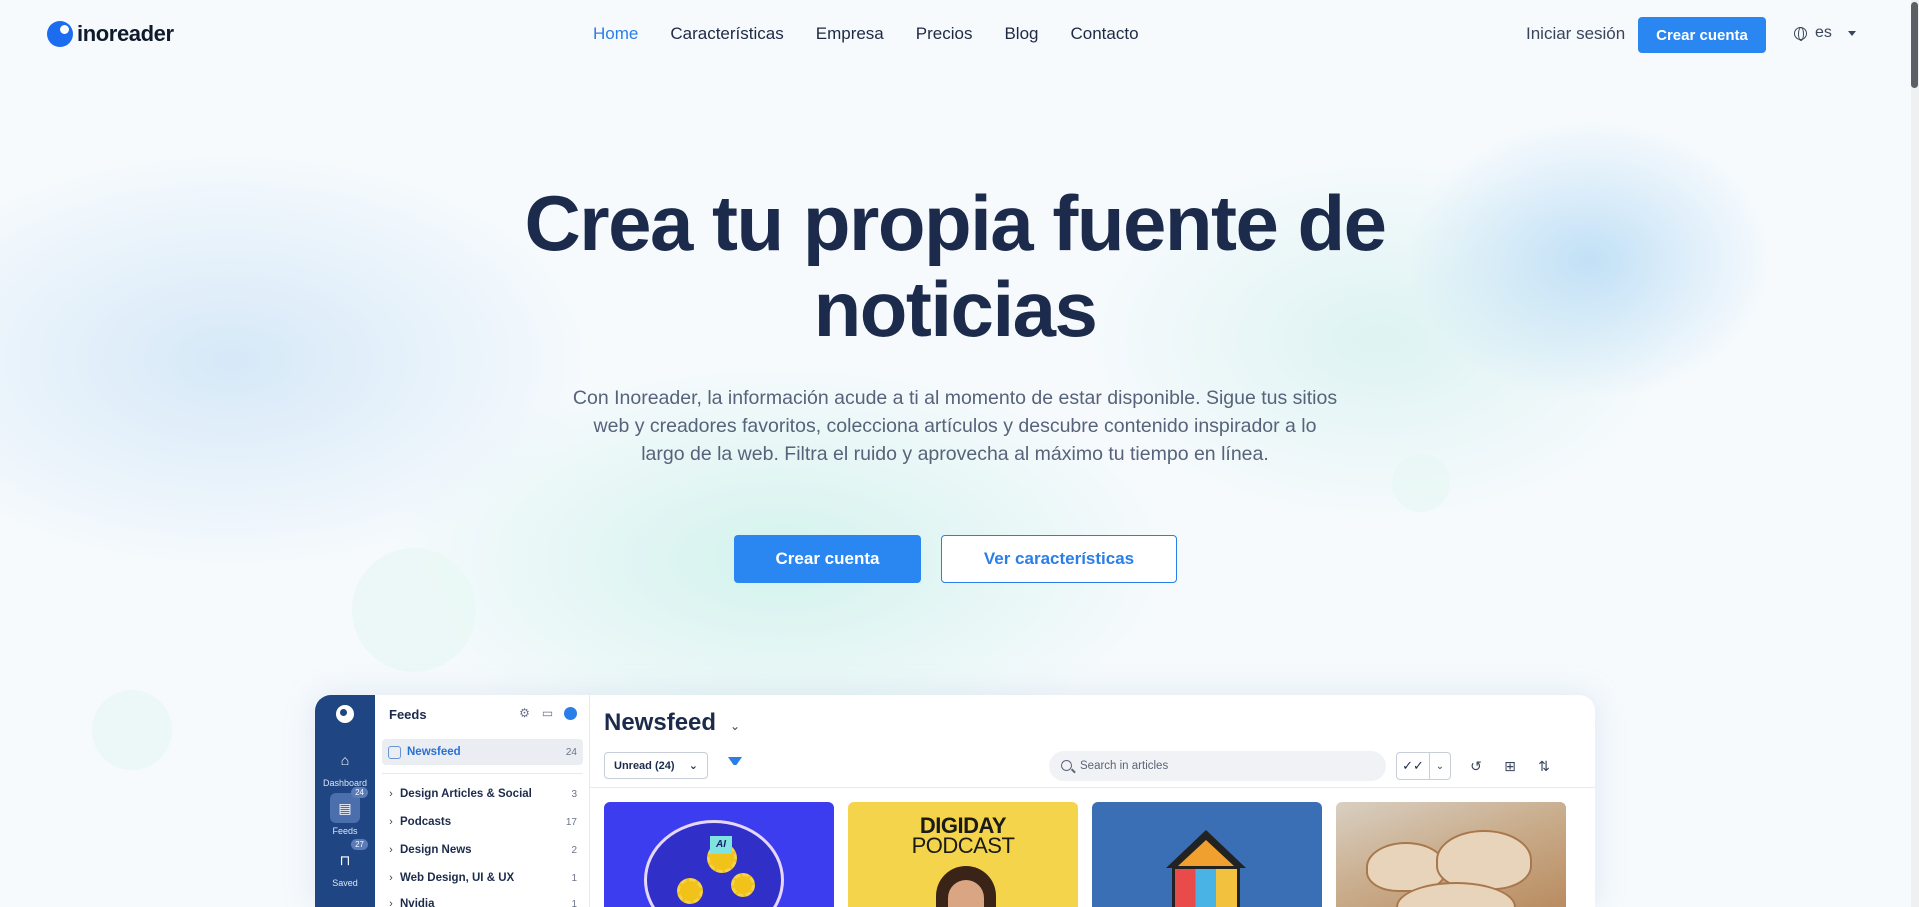 The image size is (1919, 907). Describe the element at coordinates (944, 34) in the screenshot. I see `nav-pricing: Precios` at that location.